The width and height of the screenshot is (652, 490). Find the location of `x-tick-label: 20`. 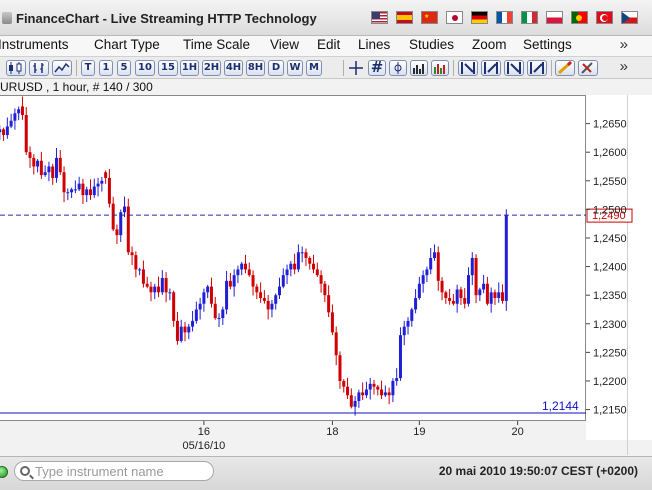

x-tick-label: 20 is located at coordinates (518, 432).